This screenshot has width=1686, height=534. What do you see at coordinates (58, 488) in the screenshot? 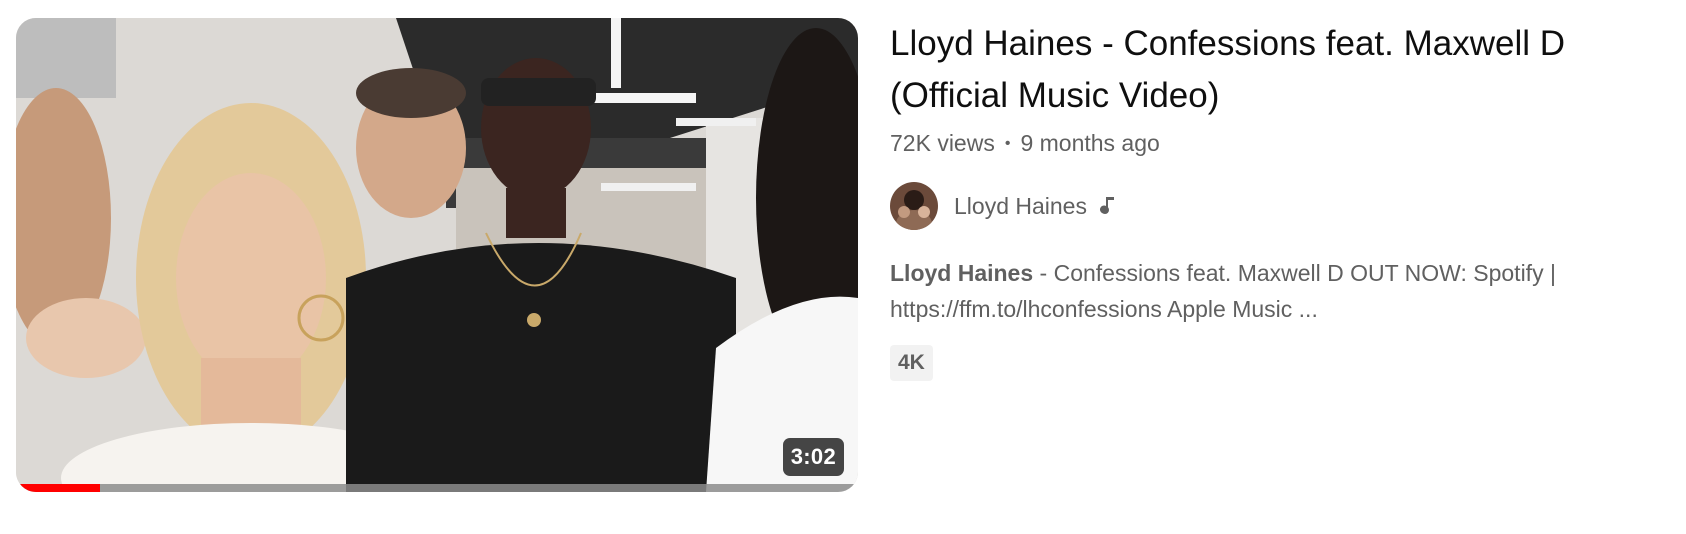
I see `watch-progress-fill` at bounding box center [58, 488].